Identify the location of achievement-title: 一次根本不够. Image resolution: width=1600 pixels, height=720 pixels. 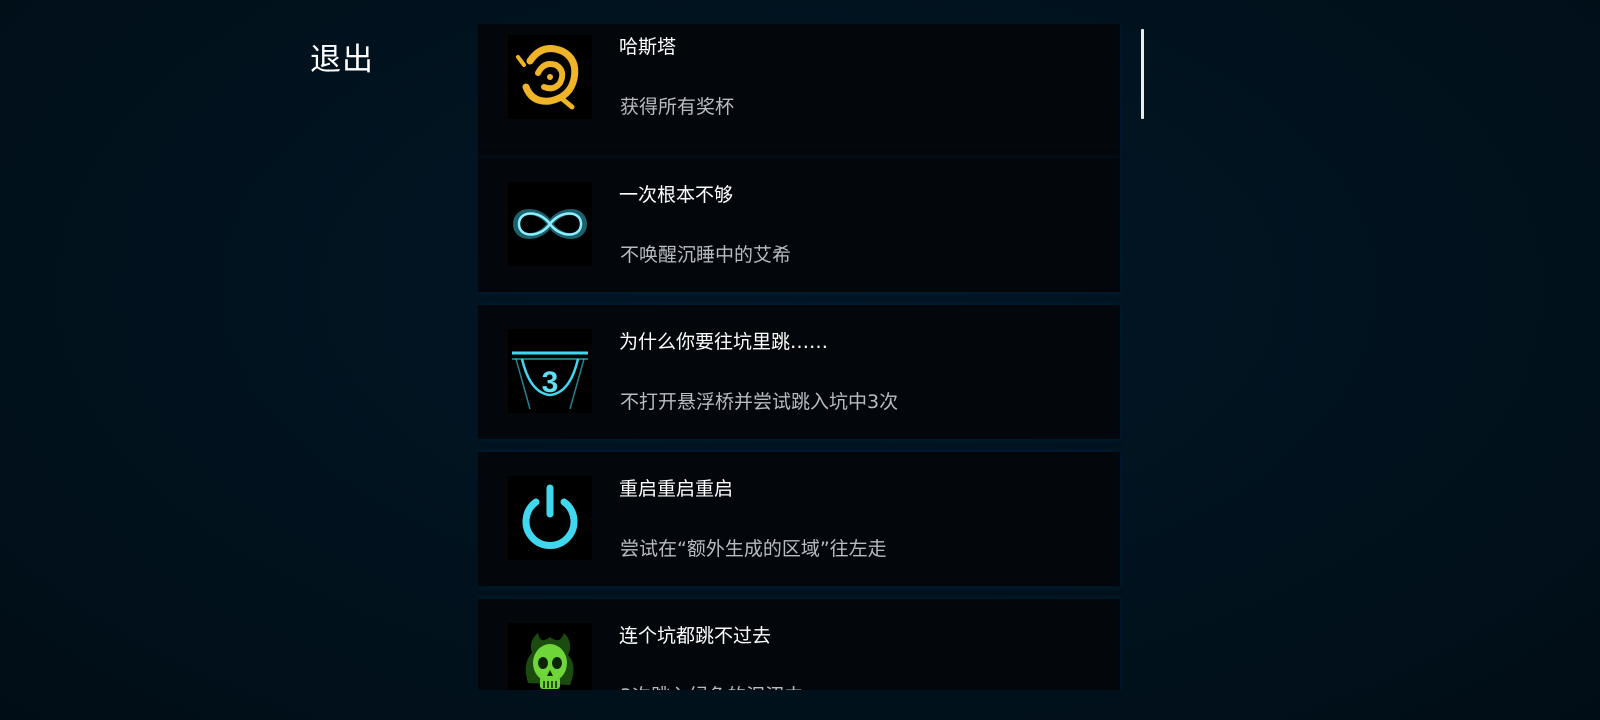
(676, 195).